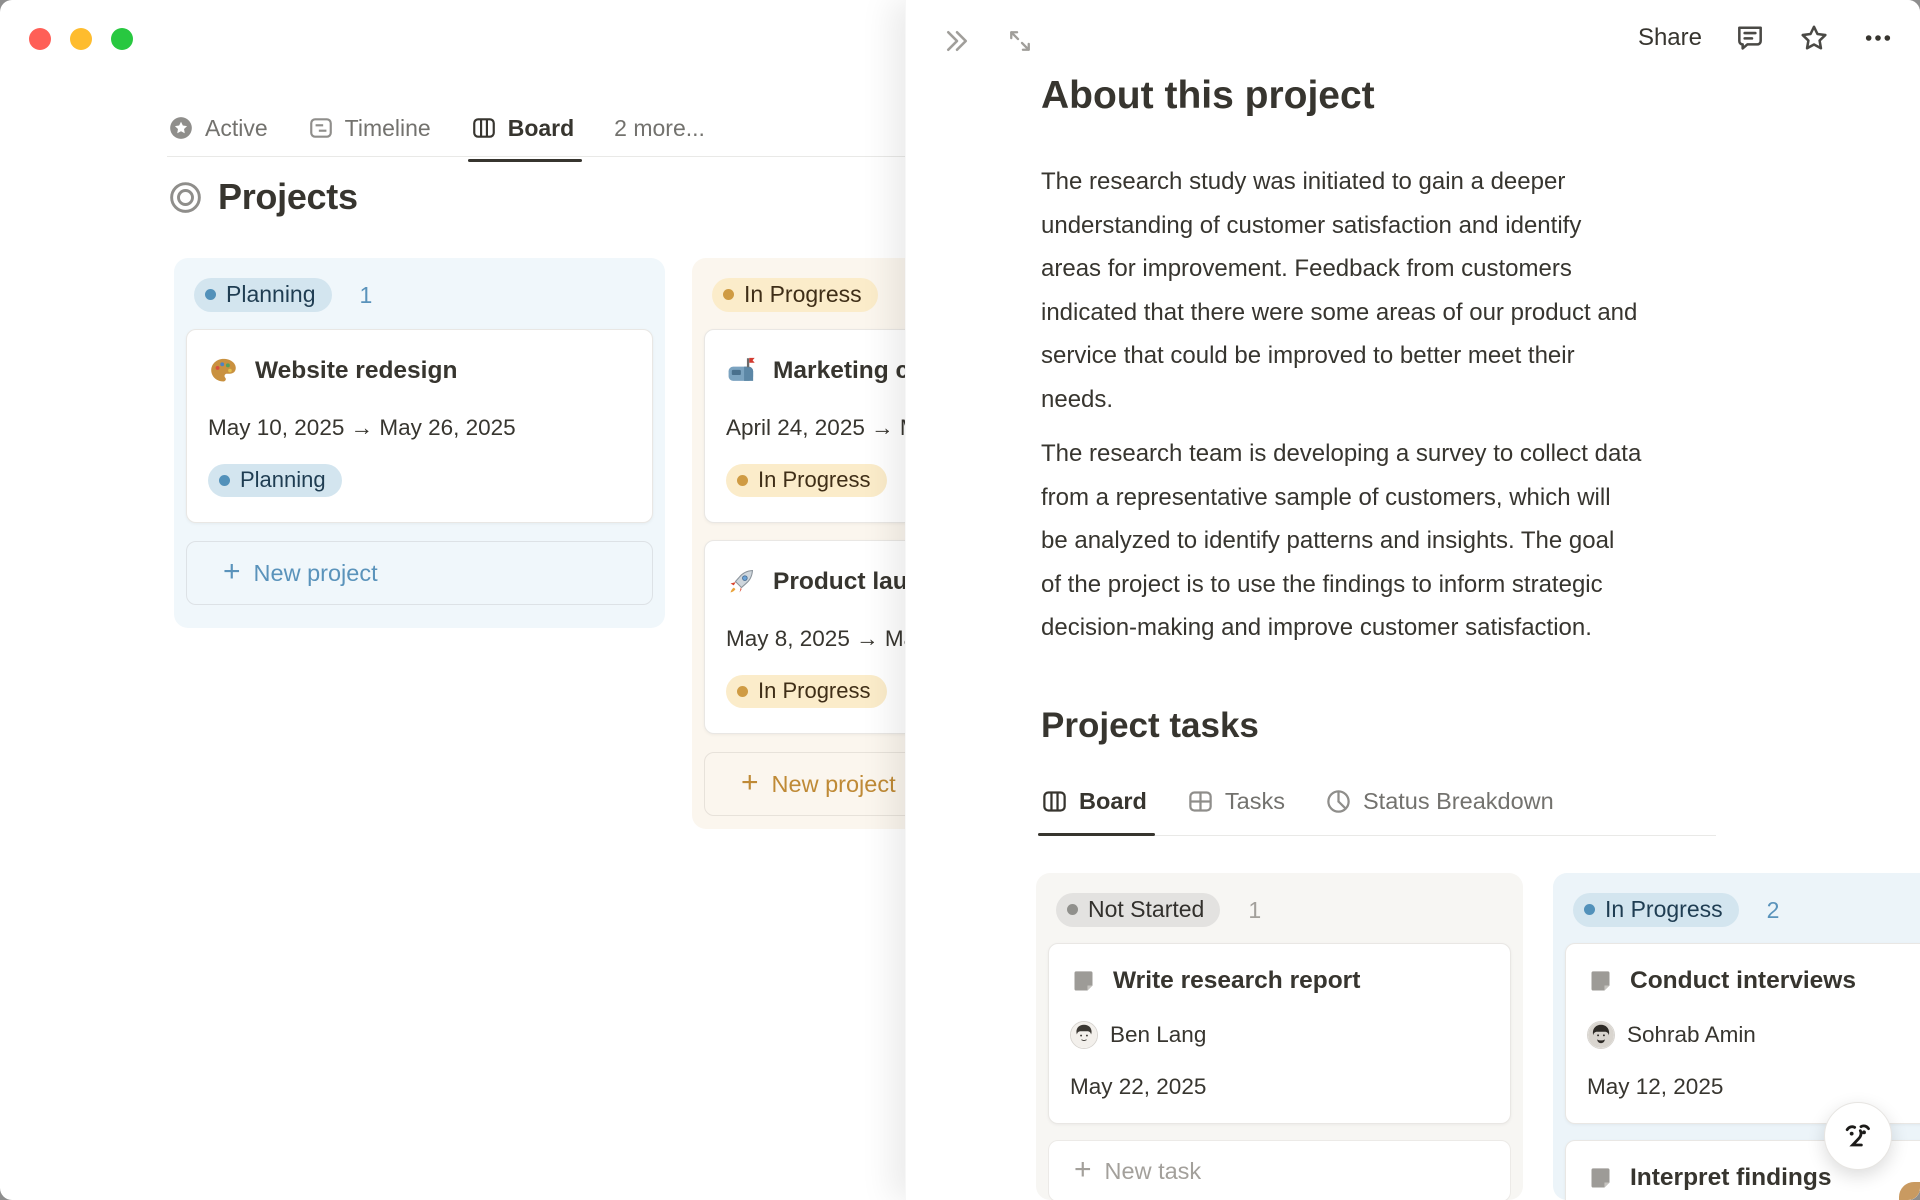  Describe the element at coordinates (321, 128) in the screenshot. I see `timeline-icon` at that location.